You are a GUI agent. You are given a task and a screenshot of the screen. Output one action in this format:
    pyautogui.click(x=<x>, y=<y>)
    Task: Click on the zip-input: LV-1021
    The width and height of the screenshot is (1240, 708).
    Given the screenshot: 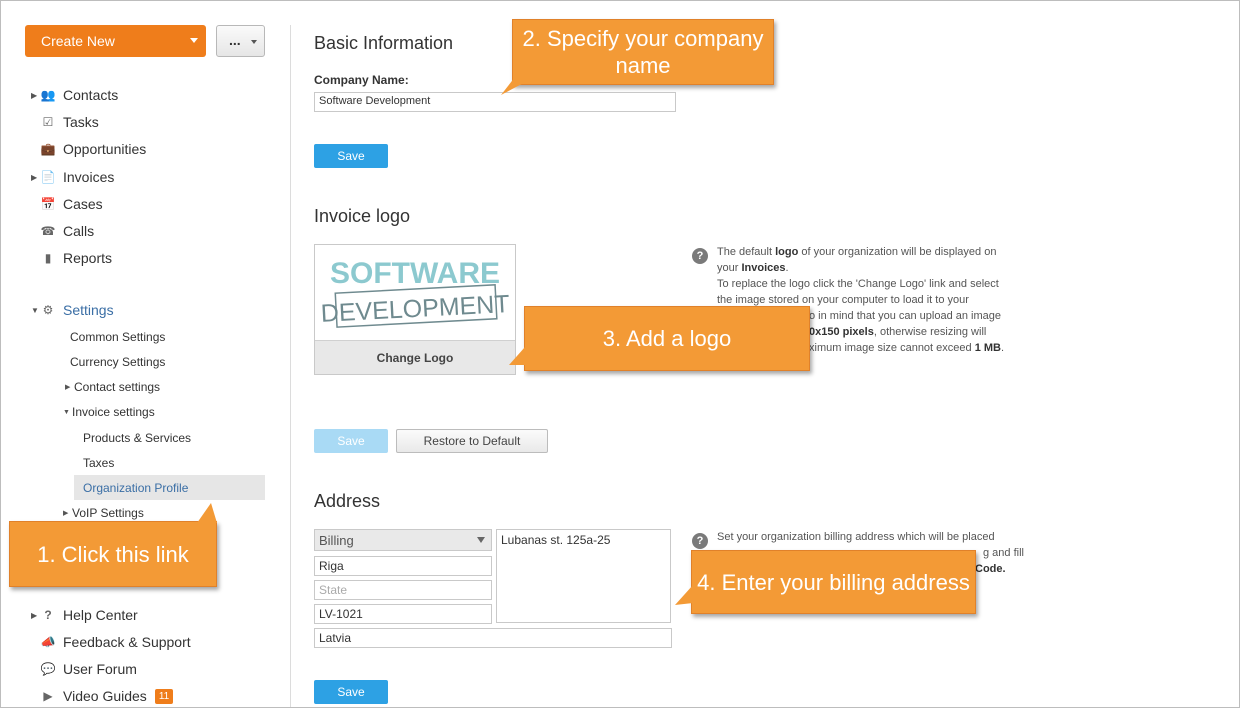 What is the action you would take?
    pyautogui.click(x=403, y=614)
    